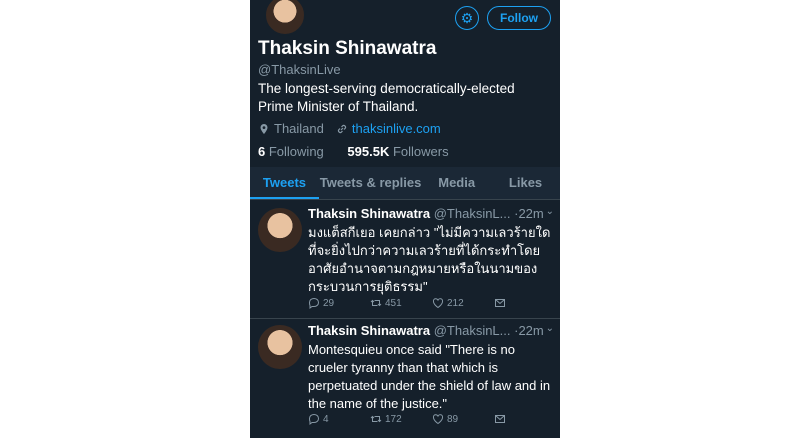 This screenshot has width=810, height=438. I want to click on settings-button: ⚙, so click(467, 18).